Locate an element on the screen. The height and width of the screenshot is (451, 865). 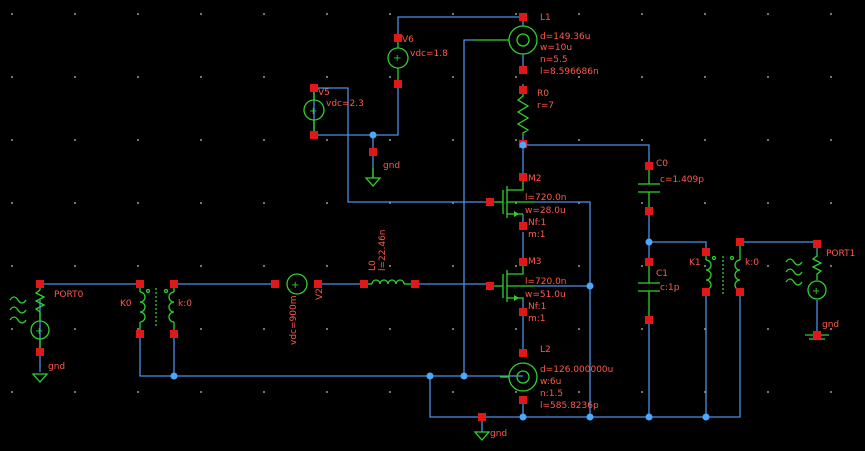
c1-name: C1 is located at coordinates (662, 274).